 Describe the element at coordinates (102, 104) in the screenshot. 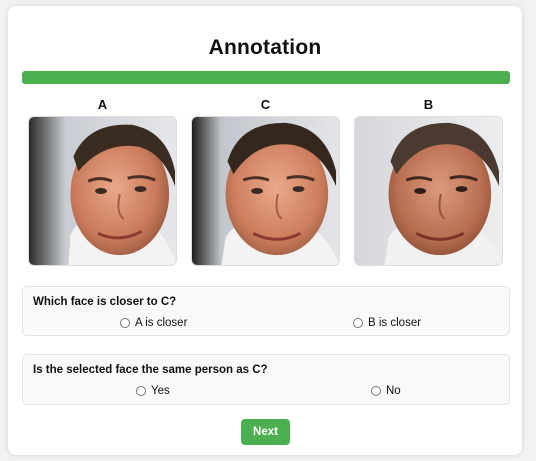

I see `face-label-a: A` at that location.